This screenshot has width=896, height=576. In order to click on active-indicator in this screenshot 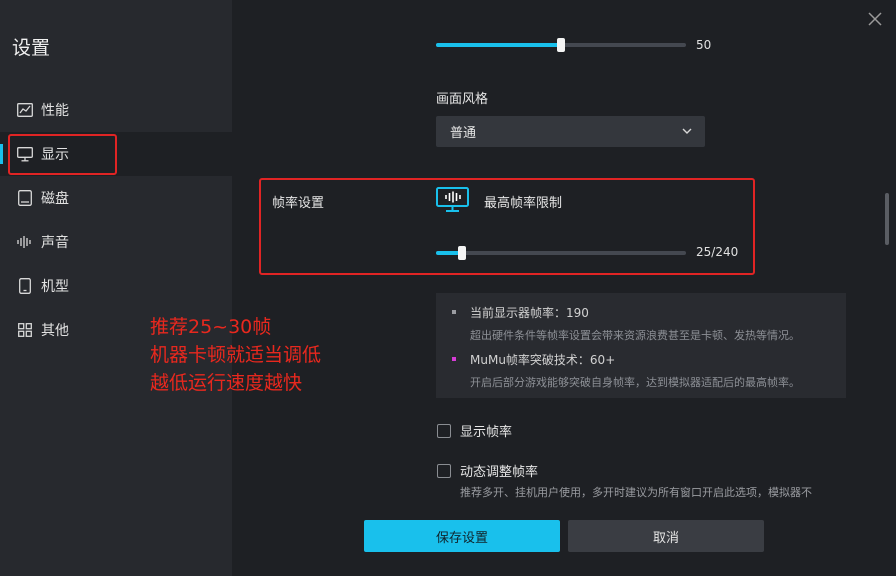, I will do `click(1, 154)`.